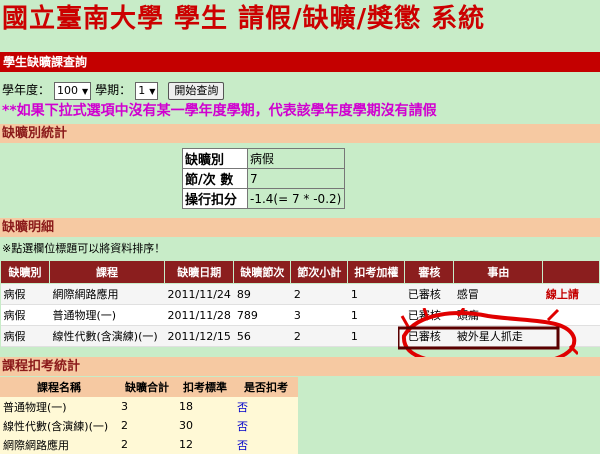 The height and width of the screenshot is (454, 600). Describe the element at coordinates (199, 272) in the screenshot. I see `col-date: 缺曠日期` at that location.